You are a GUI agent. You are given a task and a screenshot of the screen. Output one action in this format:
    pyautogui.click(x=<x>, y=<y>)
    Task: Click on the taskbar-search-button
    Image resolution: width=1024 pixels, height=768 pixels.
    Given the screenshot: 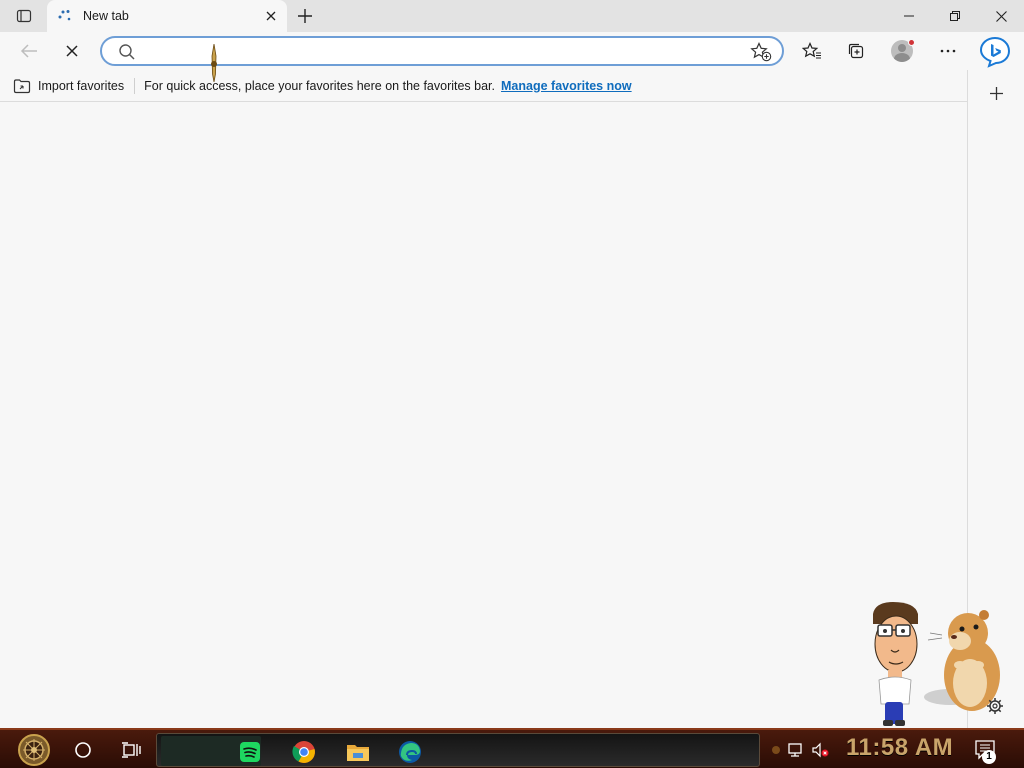 What is the action you would take?
    pyautogui.click(x=83, y=750)
    